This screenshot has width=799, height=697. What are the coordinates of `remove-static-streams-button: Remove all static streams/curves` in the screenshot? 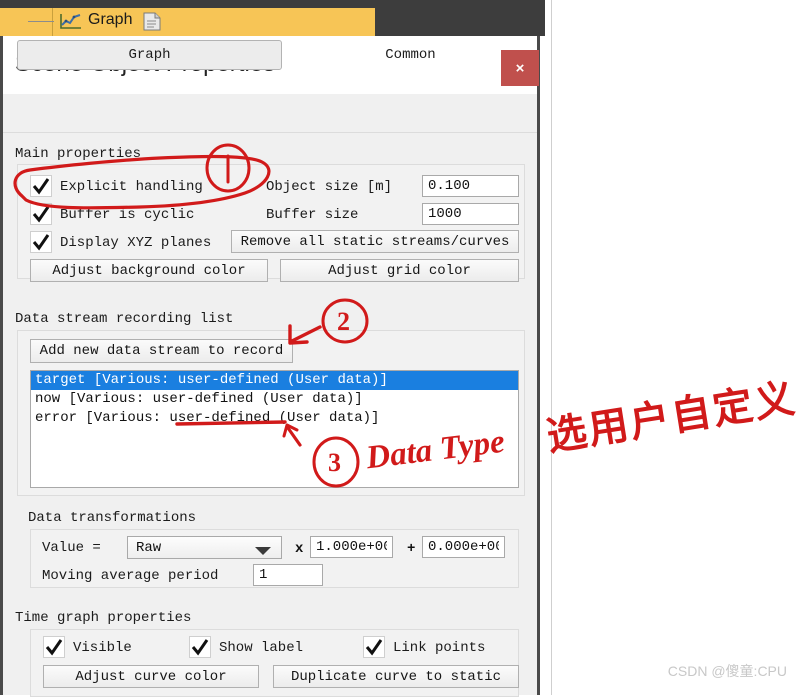 It's located at (375, 241).